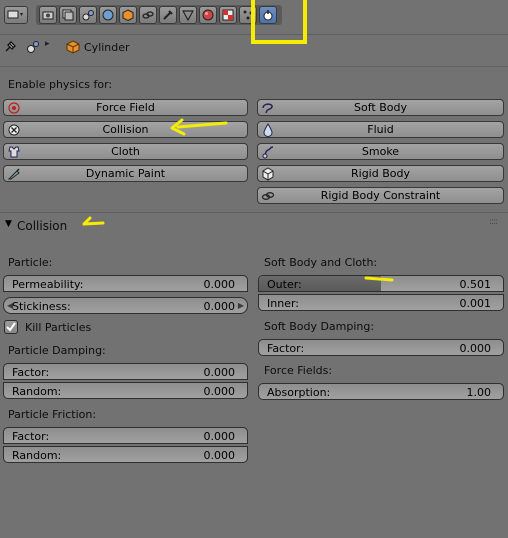  I want to click on rigid-body-label: Rigid Body, so click(380, 173).